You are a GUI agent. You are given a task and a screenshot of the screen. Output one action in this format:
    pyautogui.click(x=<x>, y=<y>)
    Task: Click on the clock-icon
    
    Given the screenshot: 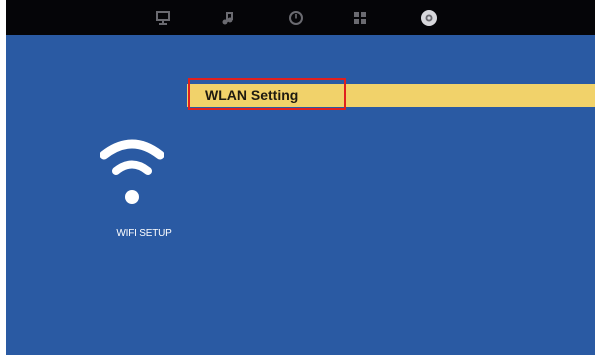 What is the action you would take?
    pyautogui.click(x=296, y=18)
    